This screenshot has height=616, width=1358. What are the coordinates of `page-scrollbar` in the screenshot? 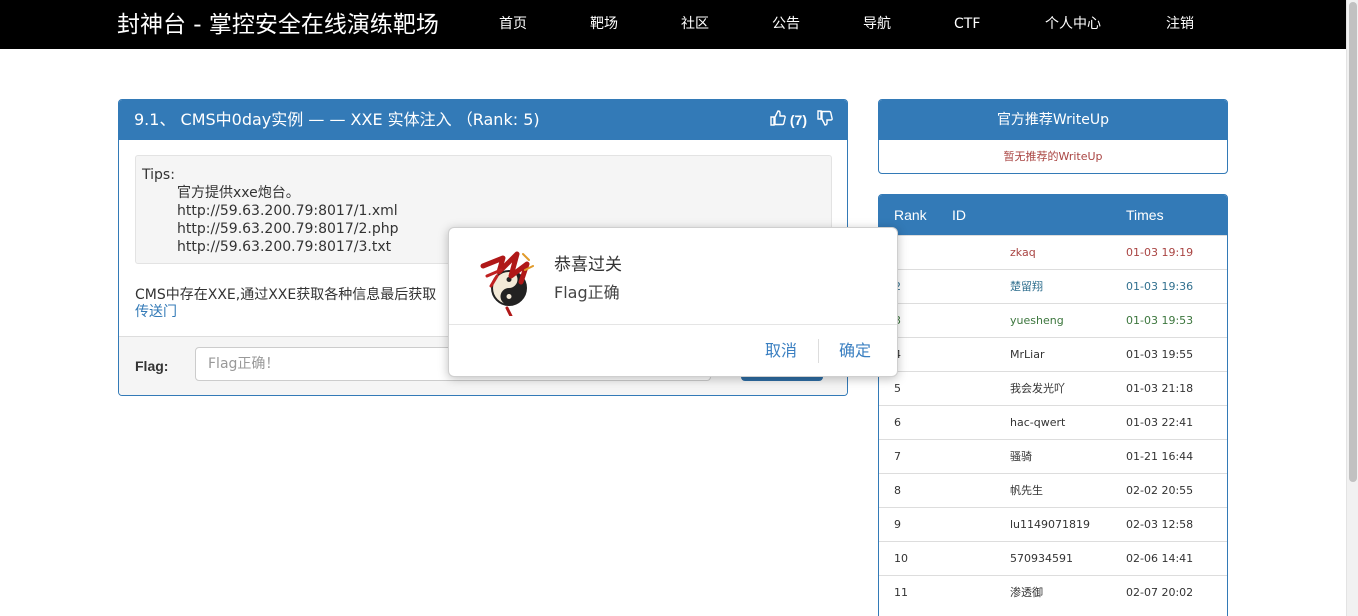 It's located at (1352, 308).